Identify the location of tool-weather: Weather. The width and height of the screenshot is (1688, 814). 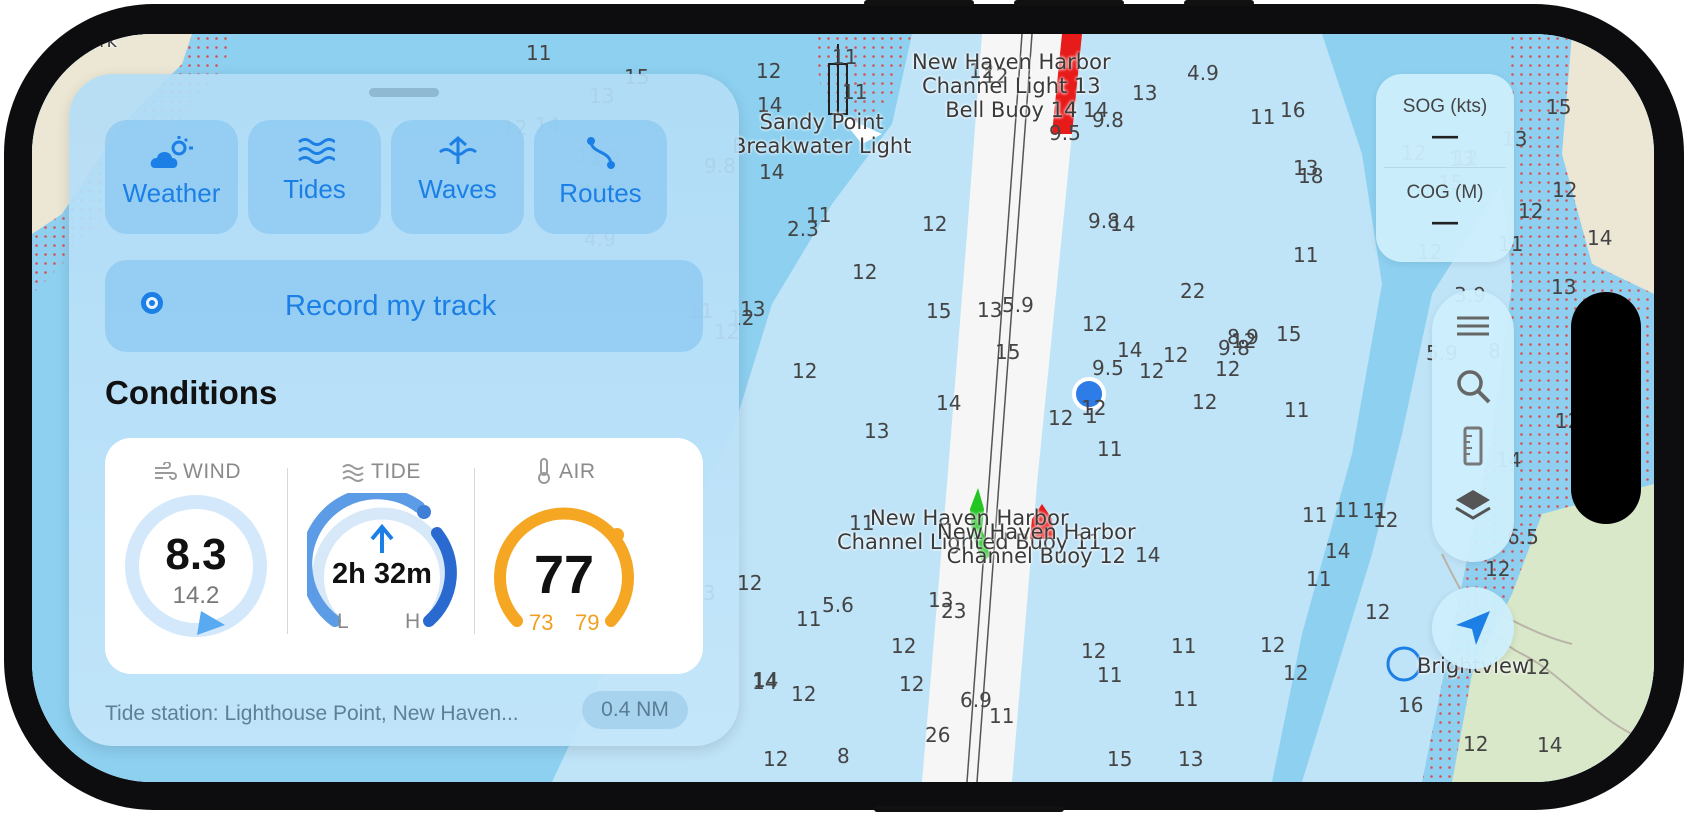
(171, 177).